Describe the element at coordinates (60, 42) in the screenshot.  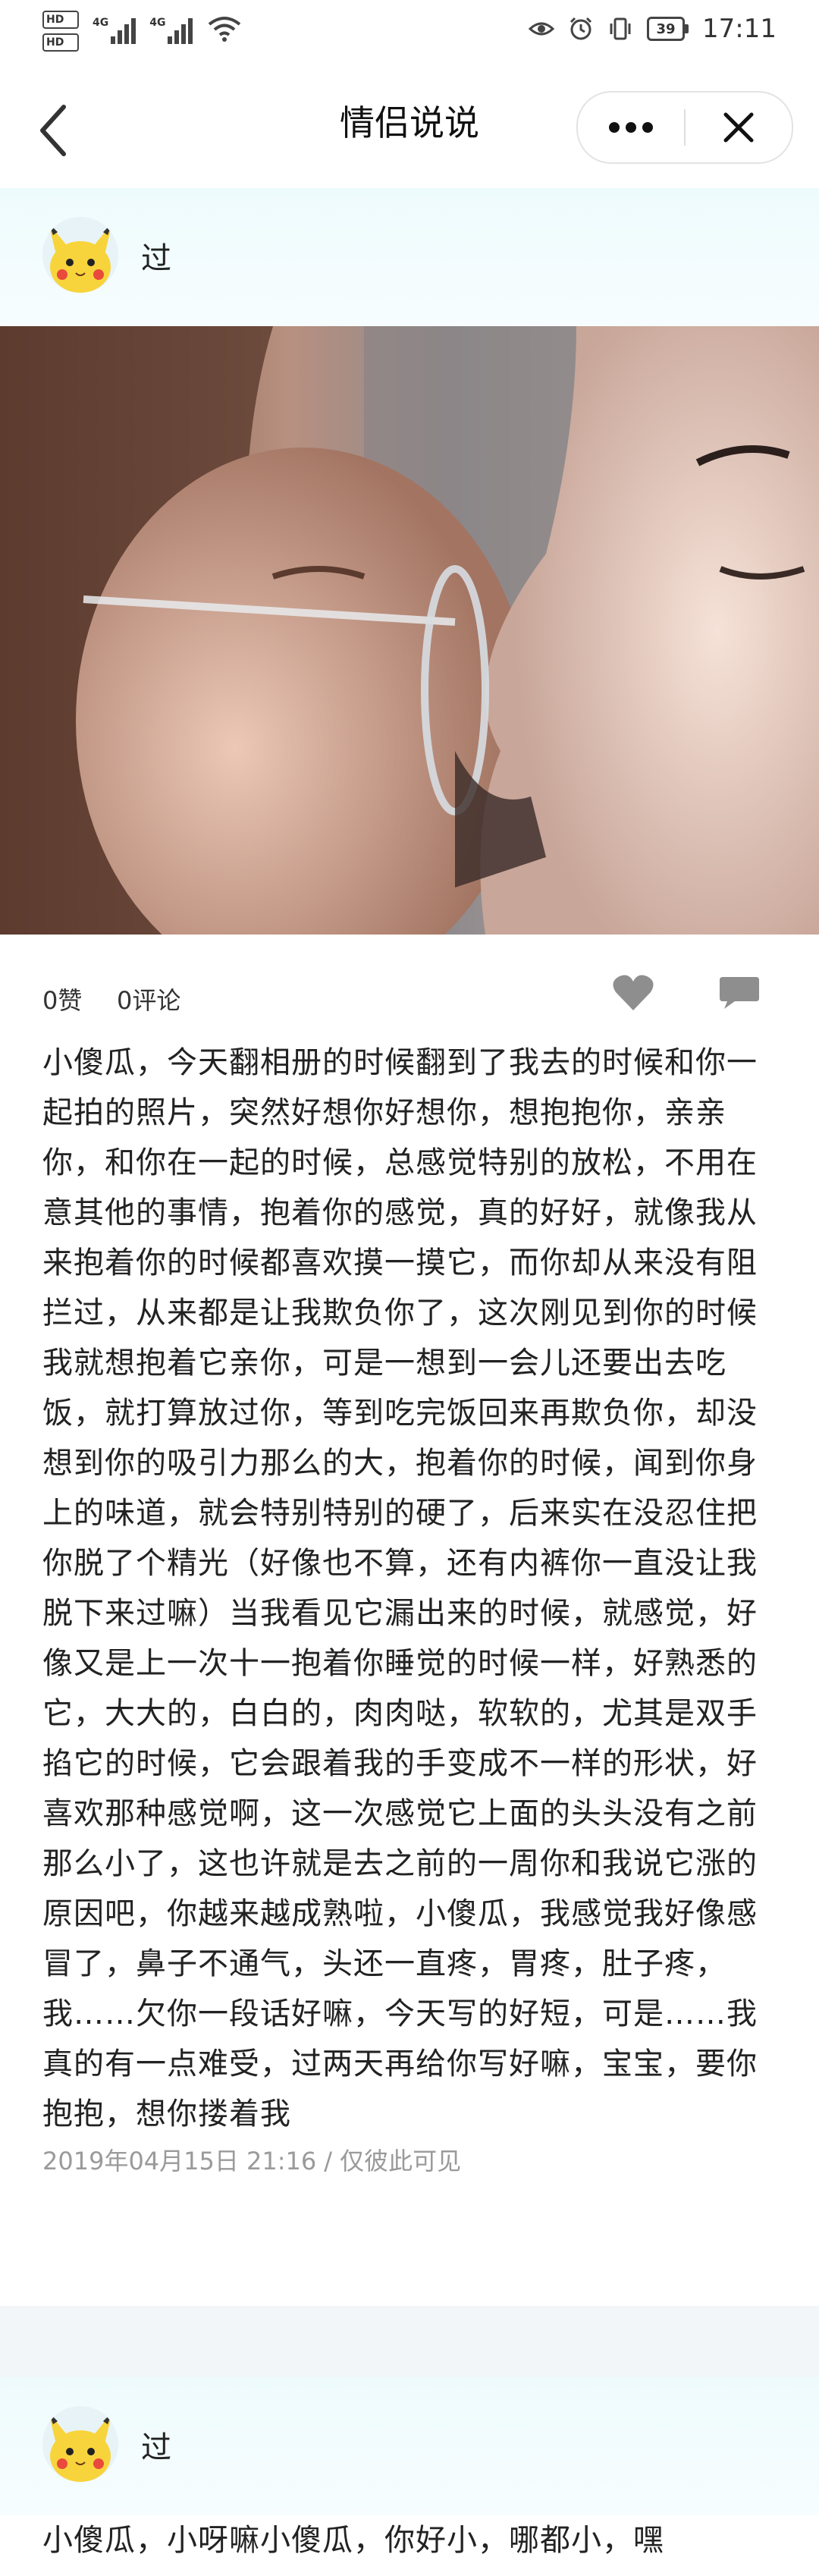
I see `hd-badge-2: HD` at that location.